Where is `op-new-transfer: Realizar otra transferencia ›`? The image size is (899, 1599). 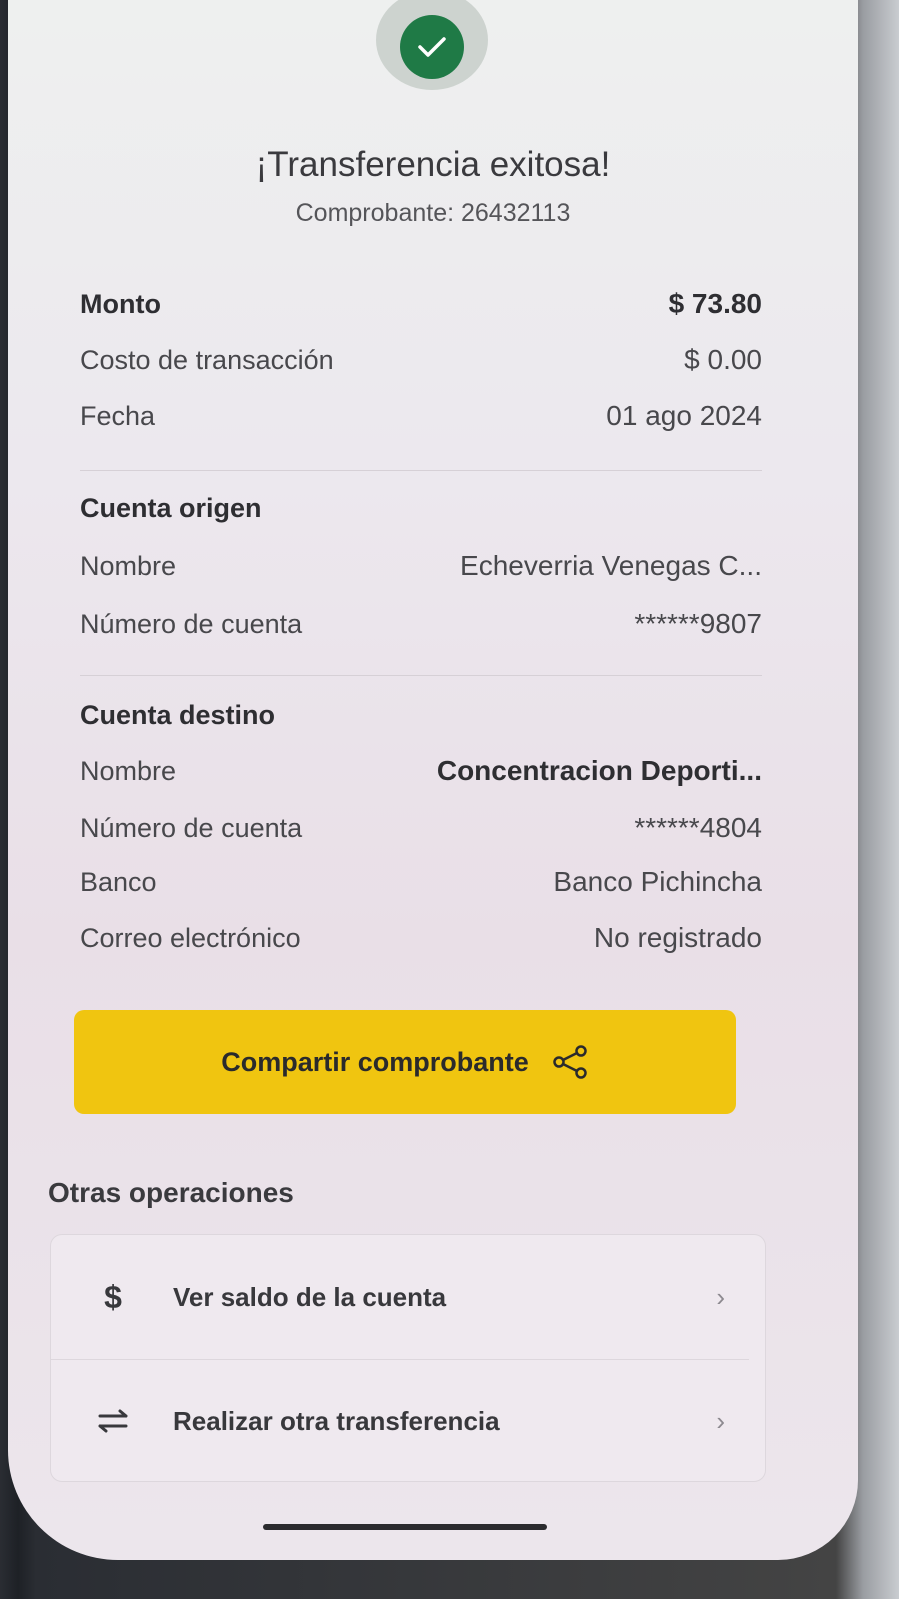
op-new-transfer: Realizar otra transferencia › is located at coordinates (408, 1421).